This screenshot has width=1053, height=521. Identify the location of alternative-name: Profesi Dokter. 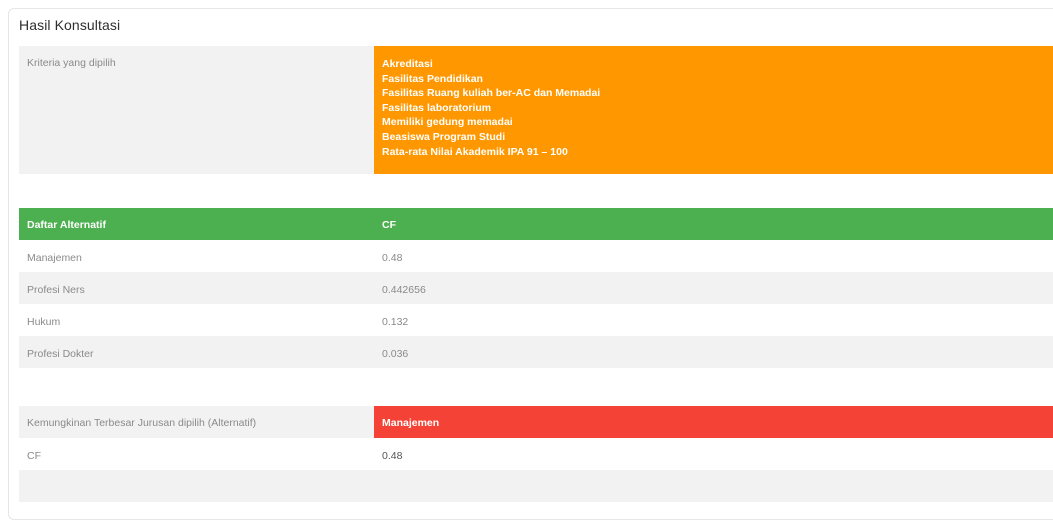
(60, 354).